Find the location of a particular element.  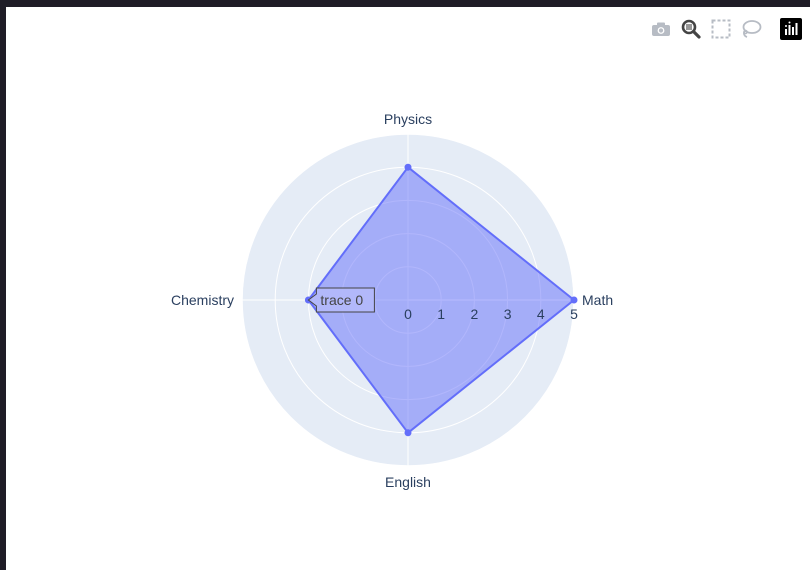

category-label: Physics is located at coordinates (408, 119).